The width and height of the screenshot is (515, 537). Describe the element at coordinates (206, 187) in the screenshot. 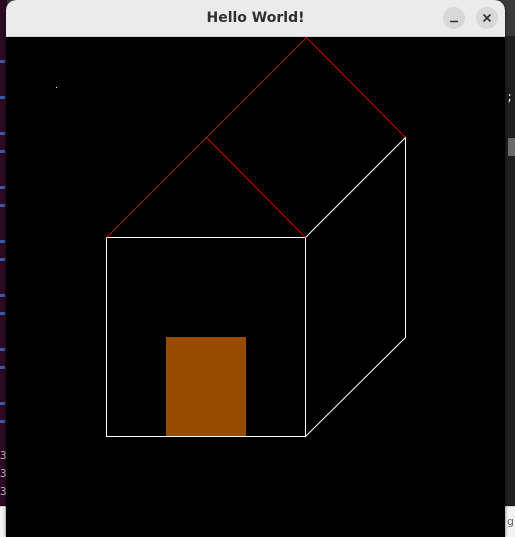

I see `front-roof` at that location.